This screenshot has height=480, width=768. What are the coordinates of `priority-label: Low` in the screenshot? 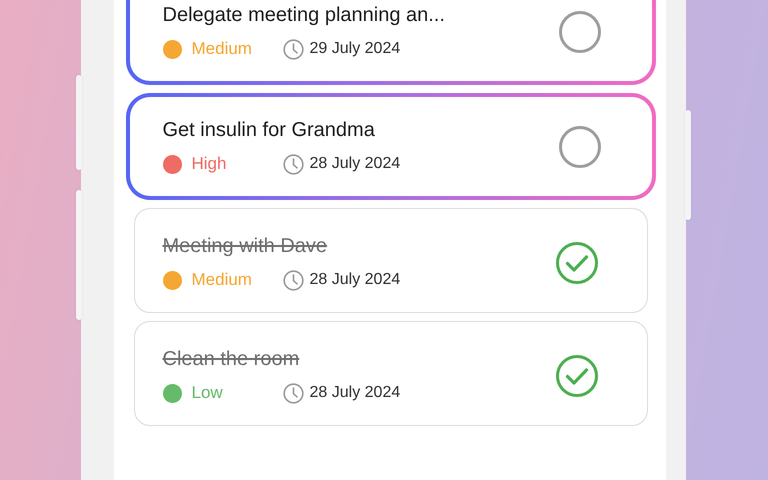 It's located at (207, 393).